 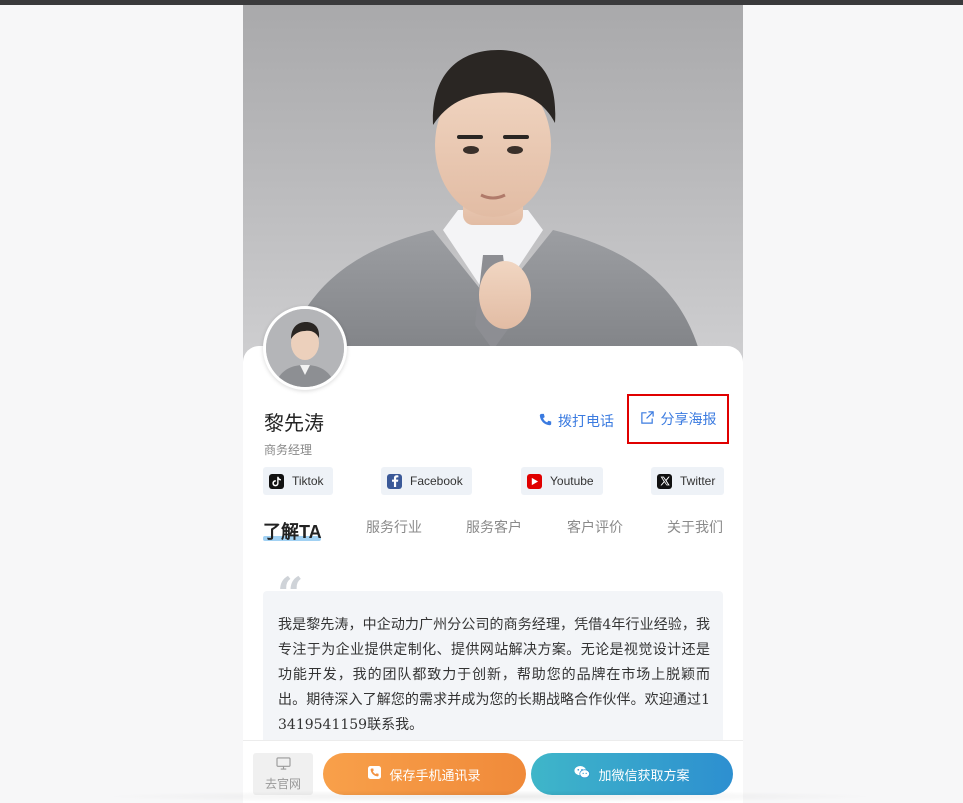 What do you see at coordinates (283, 774) in the screenshot?
I see `visit-website-button: 去官网` at bounding box center [283, 774].